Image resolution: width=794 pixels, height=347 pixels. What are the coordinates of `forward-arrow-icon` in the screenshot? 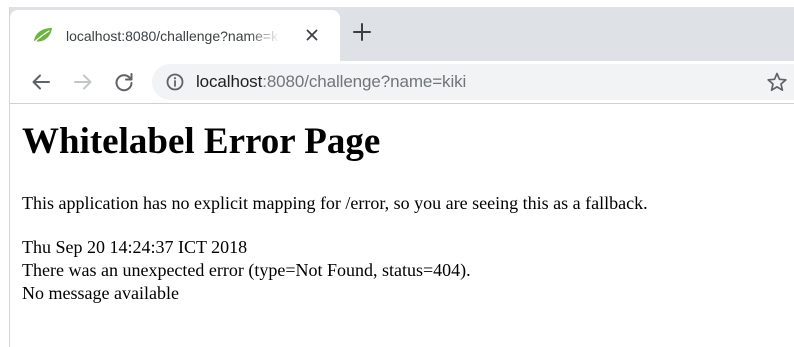 It's located at (83, 82).